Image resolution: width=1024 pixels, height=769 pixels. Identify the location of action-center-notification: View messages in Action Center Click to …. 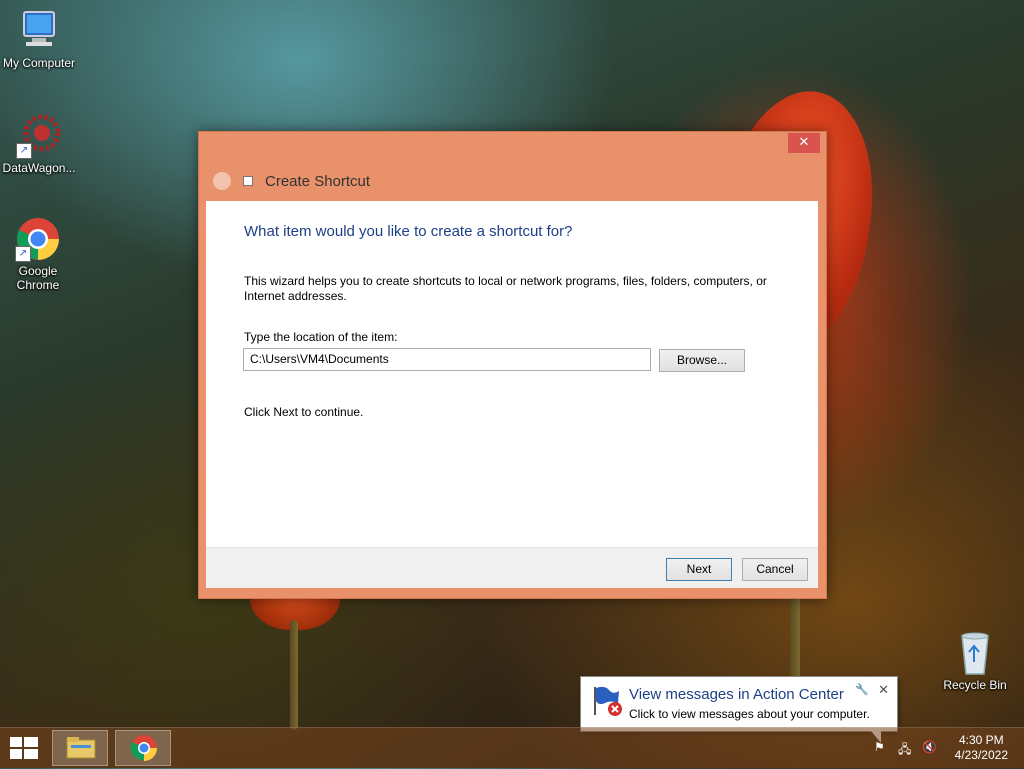
(739, 709).